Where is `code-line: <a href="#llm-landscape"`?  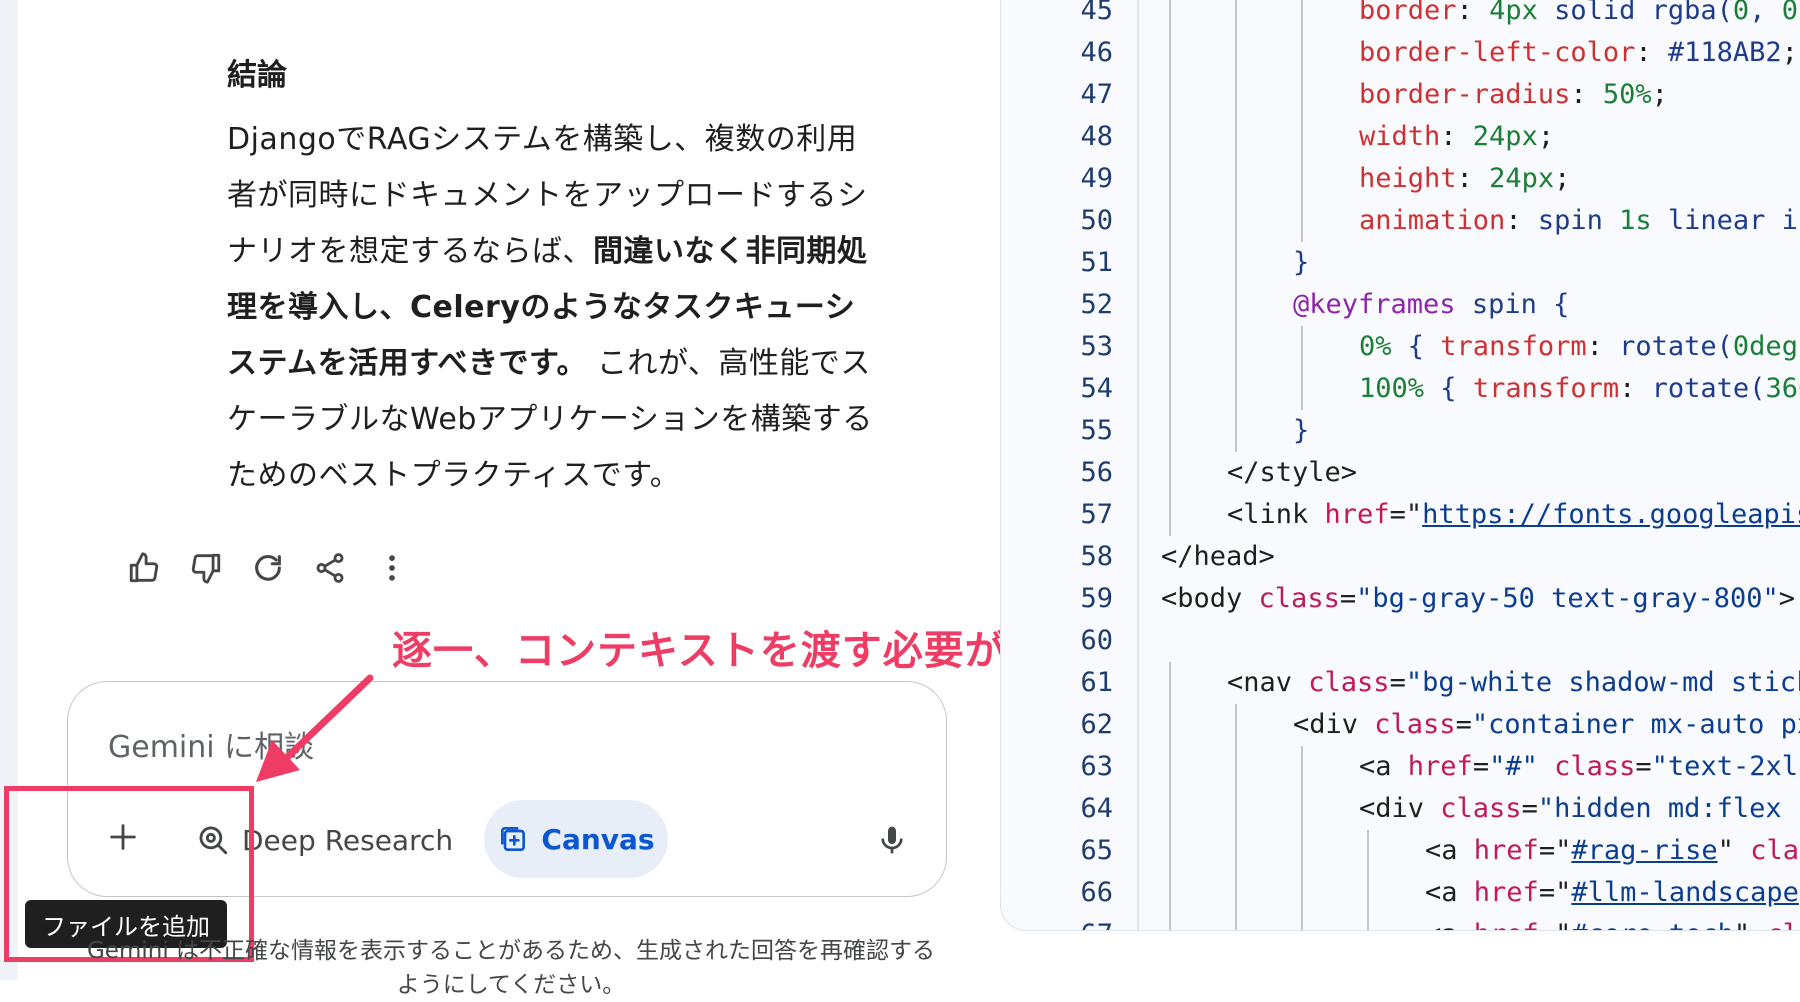 code-line: <a href="#llm-landscape" is located at coordinates (1612, 893).